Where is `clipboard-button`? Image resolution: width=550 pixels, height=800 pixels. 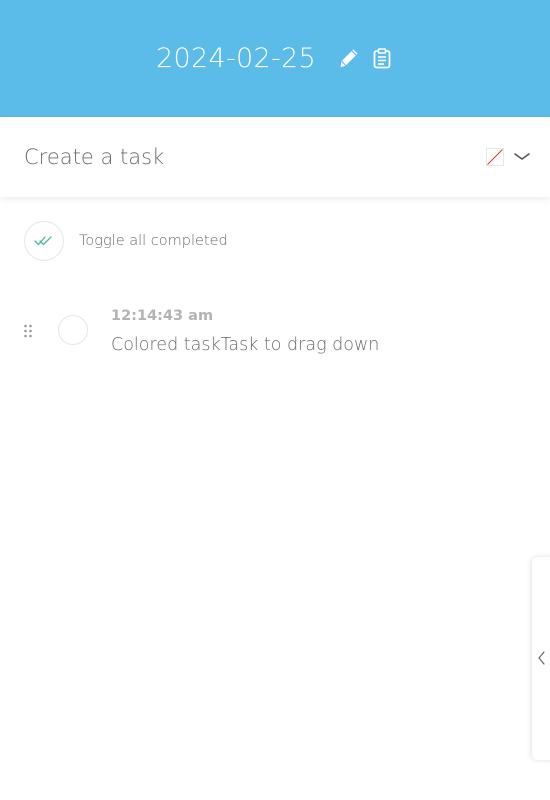
clipboard-button is located at coordinates (382, 59).